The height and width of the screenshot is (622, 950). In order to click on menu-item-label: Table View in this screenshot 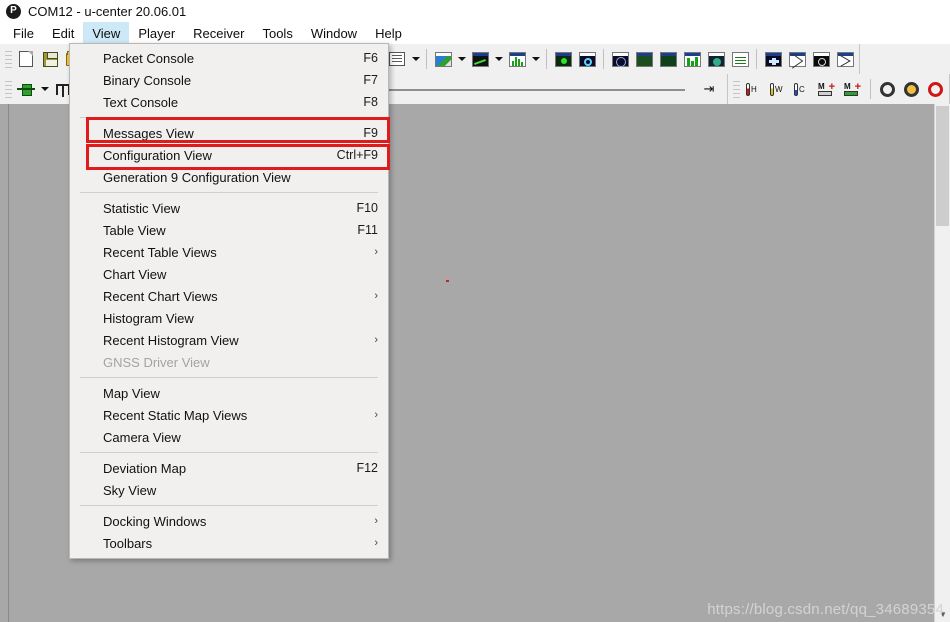, I will do `click(134, 230)`.